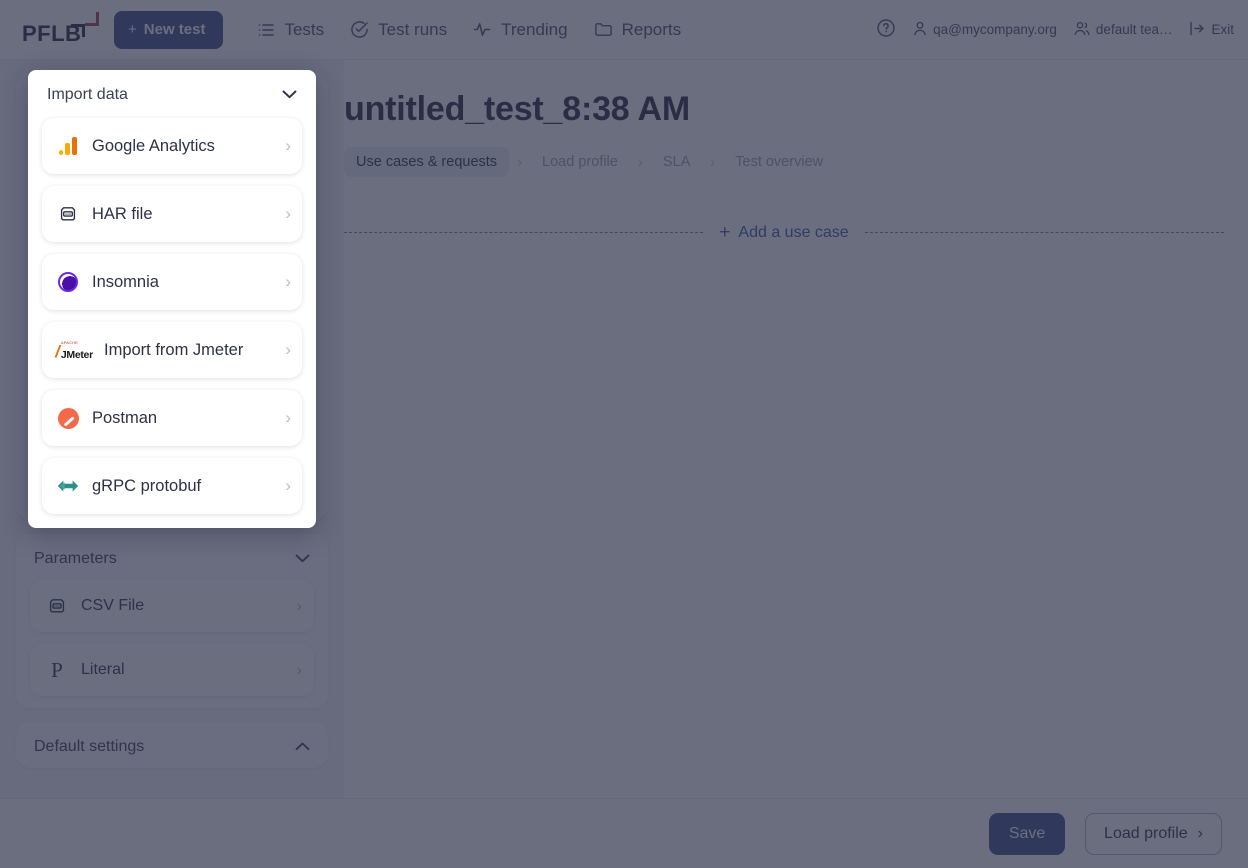 The height and width of the screenshot is (868, 1248). What do you see at coordinates (74, 350) in the screenshot?
I see `jmeter-icon: / APACHE JMeter` at bounding box center [74, 350].